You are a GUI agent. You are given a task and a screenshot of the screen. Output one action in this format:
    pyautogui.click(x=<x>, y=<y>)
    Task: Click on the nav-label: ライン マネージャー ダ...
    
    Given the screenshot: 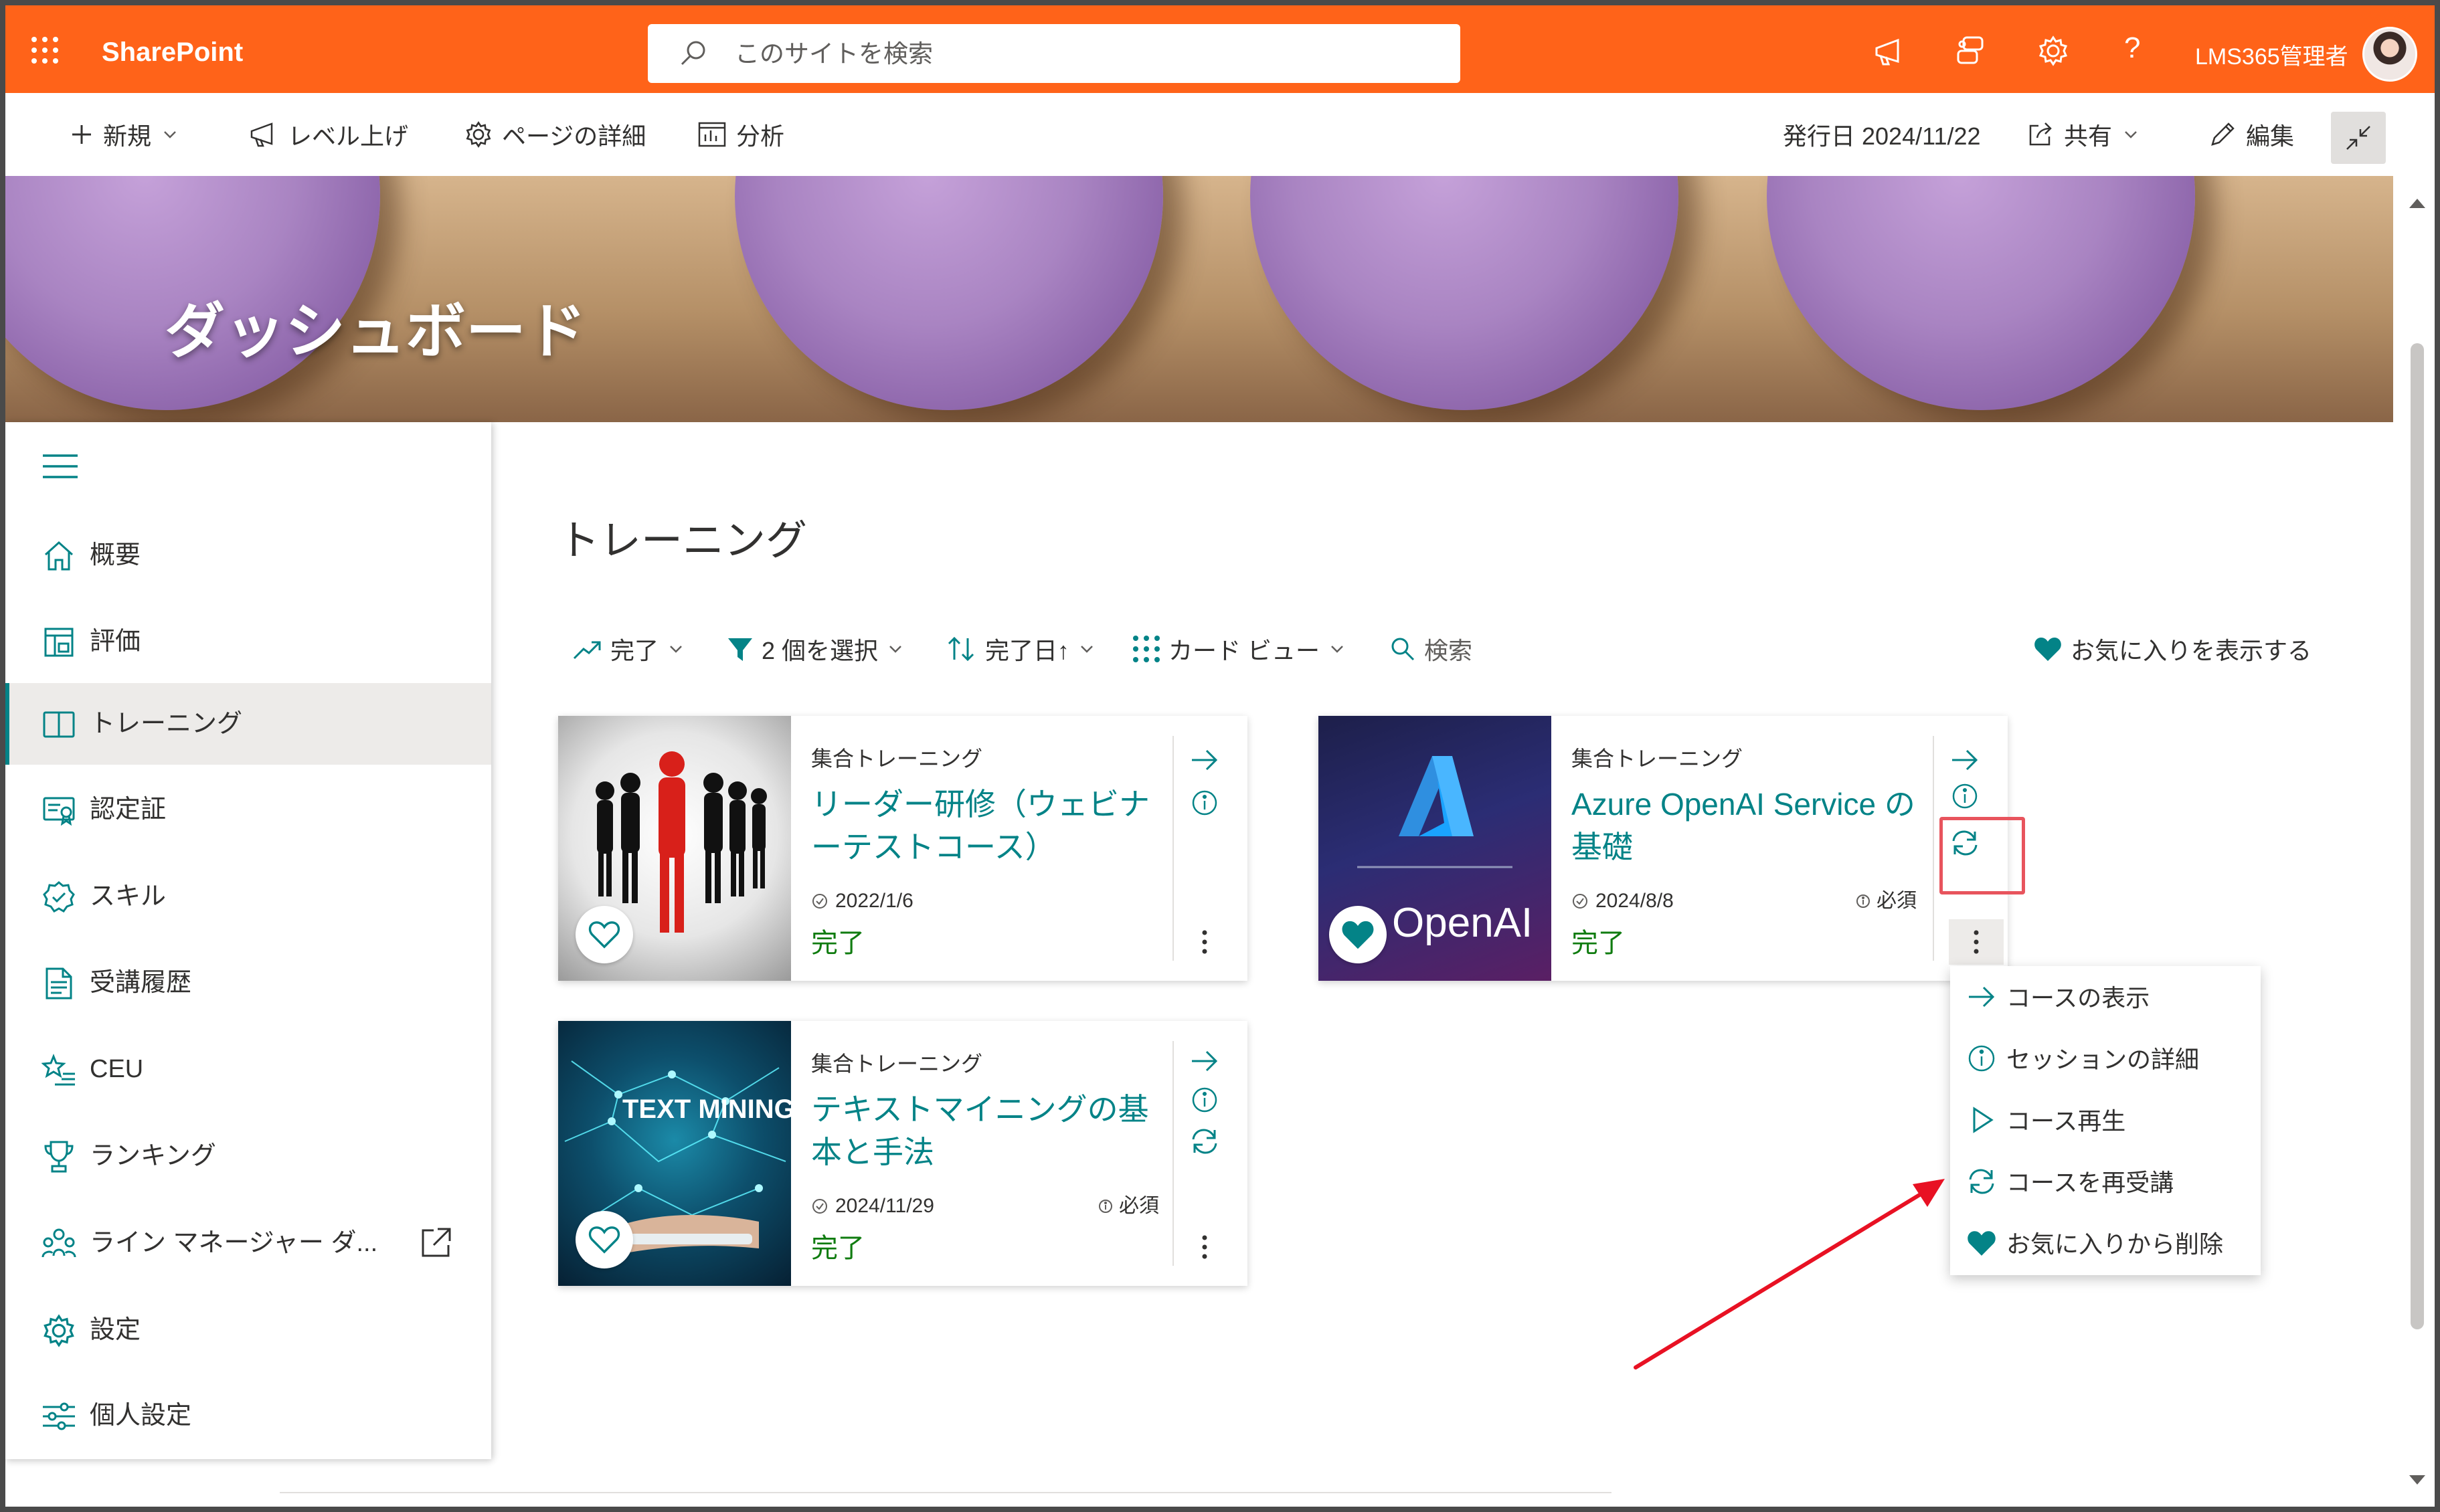 What is the action you would take?
    pyautogui.click(x=234, y=1243)
    